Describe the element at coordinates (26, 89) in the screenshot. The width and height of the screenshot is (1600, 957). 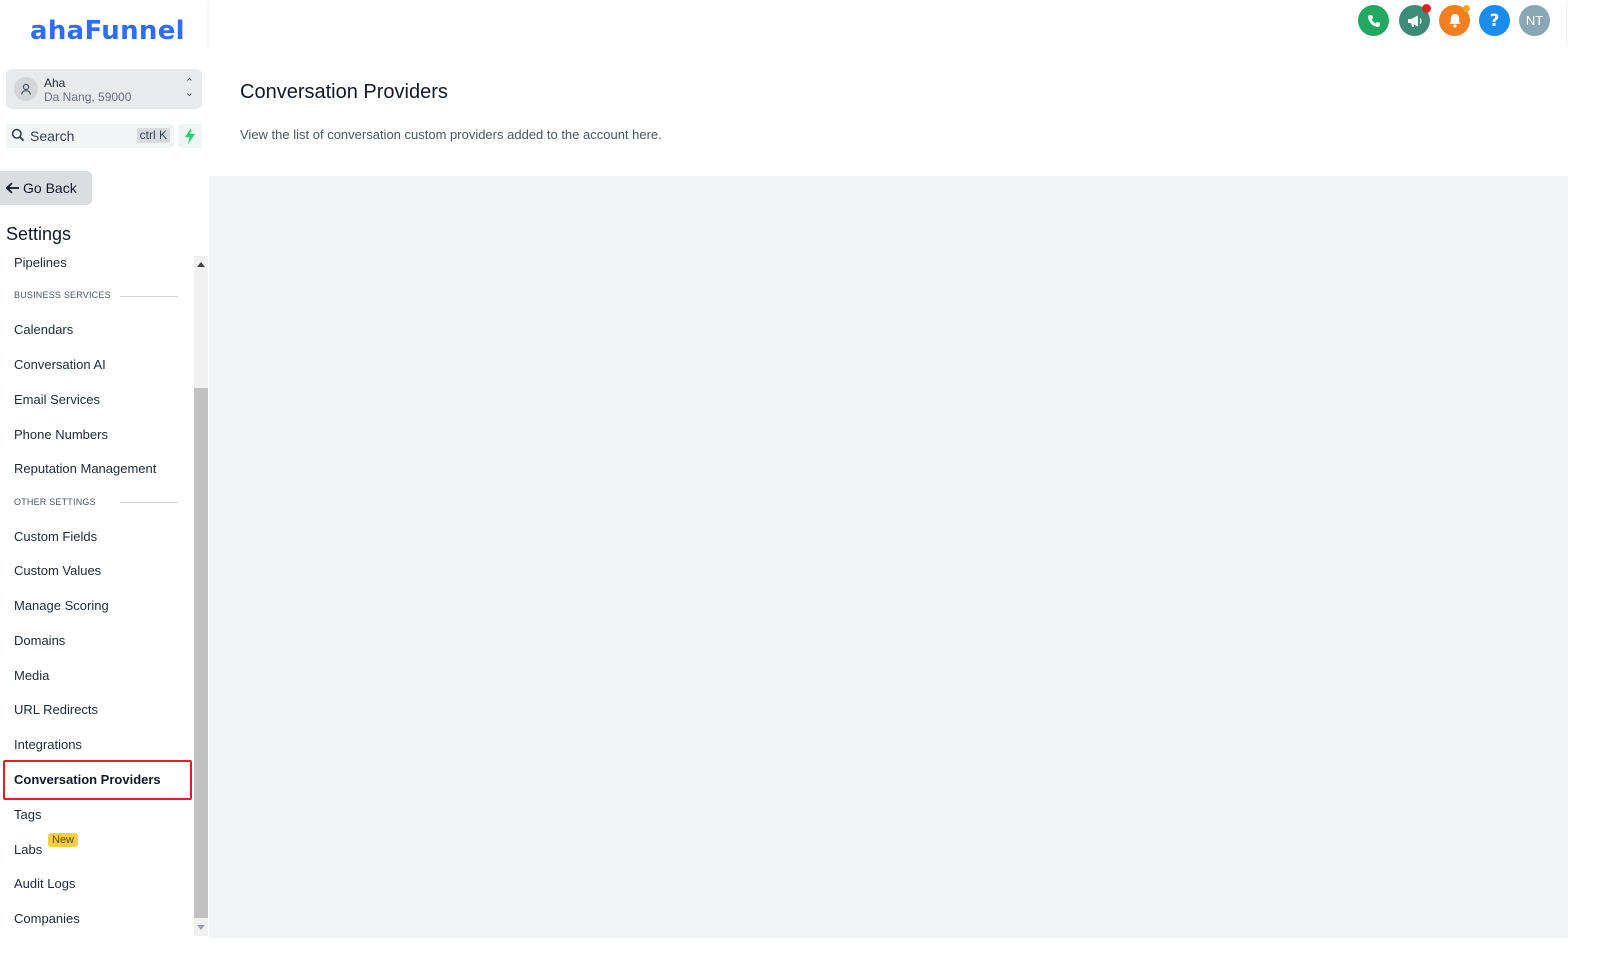
I see `account-avatar-icon` at that location.